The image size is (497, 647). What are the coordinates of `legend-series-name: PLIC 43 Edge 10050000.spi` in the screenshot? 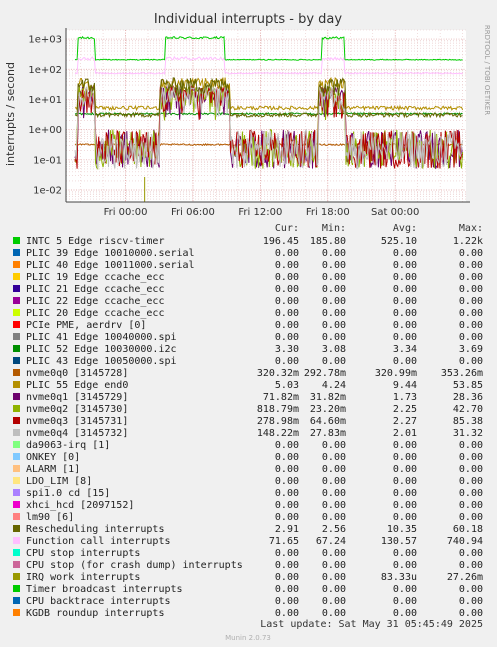 It's located at (101, 361).